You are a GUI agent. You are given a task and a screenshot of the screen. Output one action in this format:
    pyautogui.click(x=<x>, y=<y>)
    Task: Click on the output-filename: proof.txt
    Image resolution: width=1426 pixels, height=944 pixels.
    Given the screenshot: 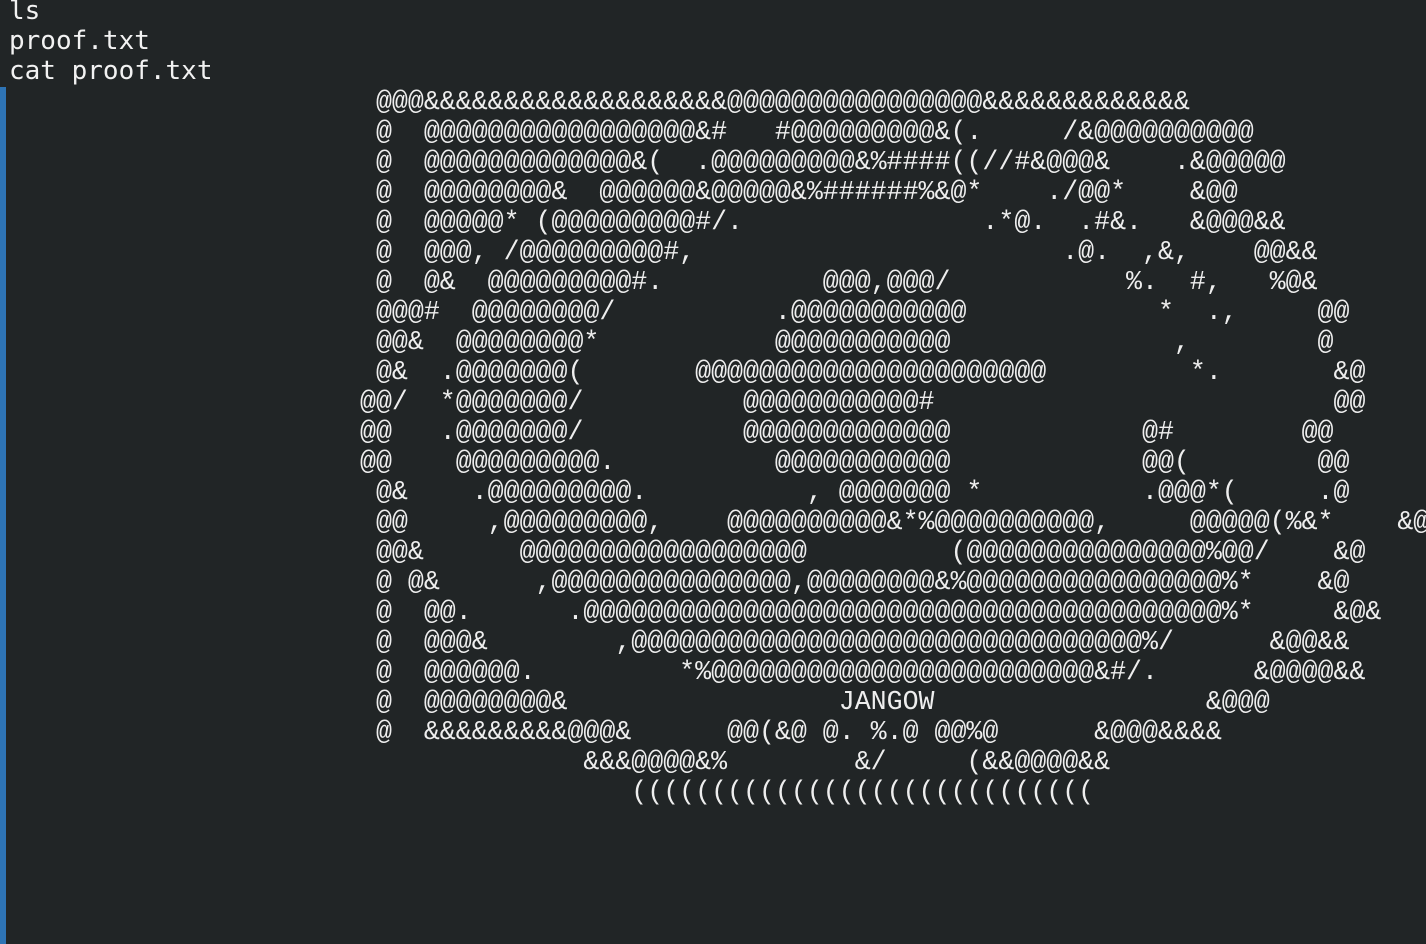 What is the action you would take?
    pyautogui.click(x=79, y=41)
    